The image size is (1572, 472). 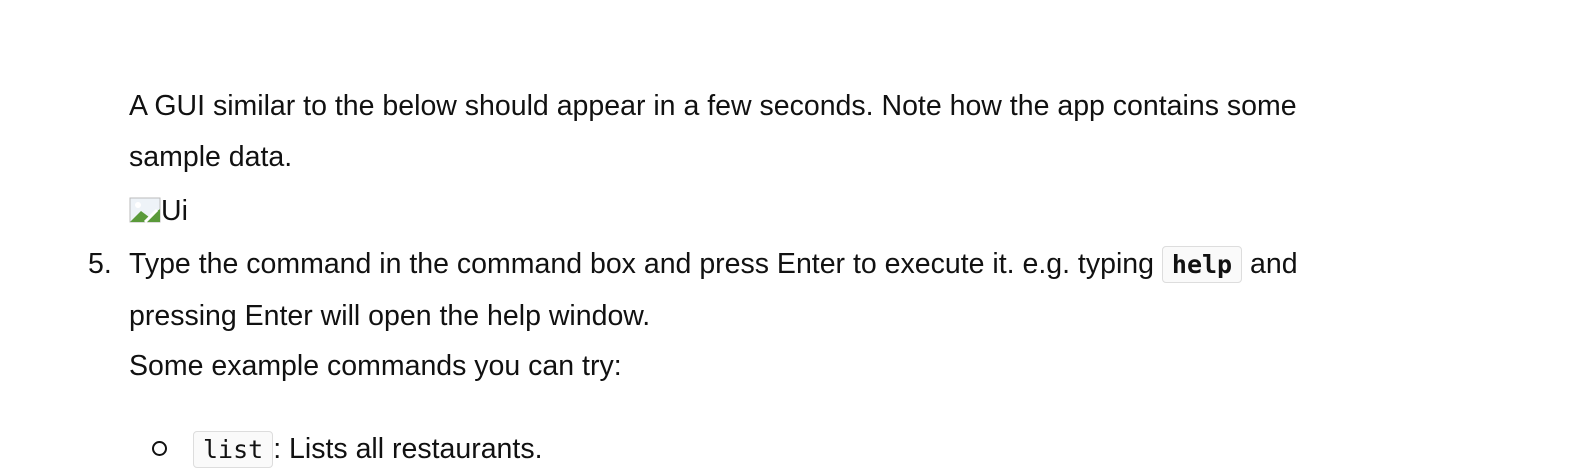 I want to click on code-help: help, so click(x=1202, y=264).